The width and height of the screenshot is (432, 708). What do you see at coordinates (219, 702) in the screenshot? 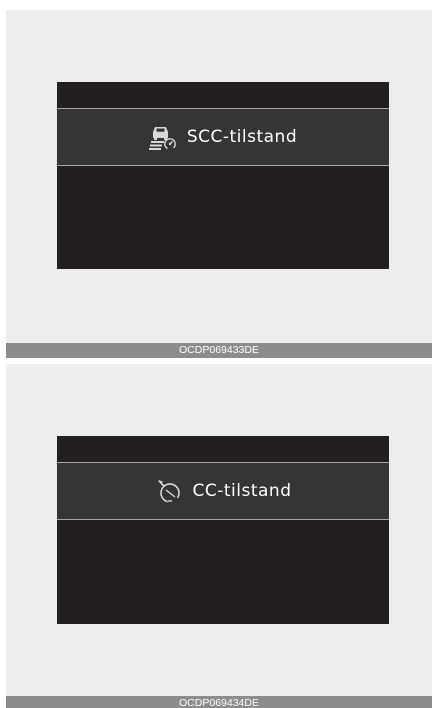
I see `figure-caption: OCDP069434DE` at bounding box center [219, 702].